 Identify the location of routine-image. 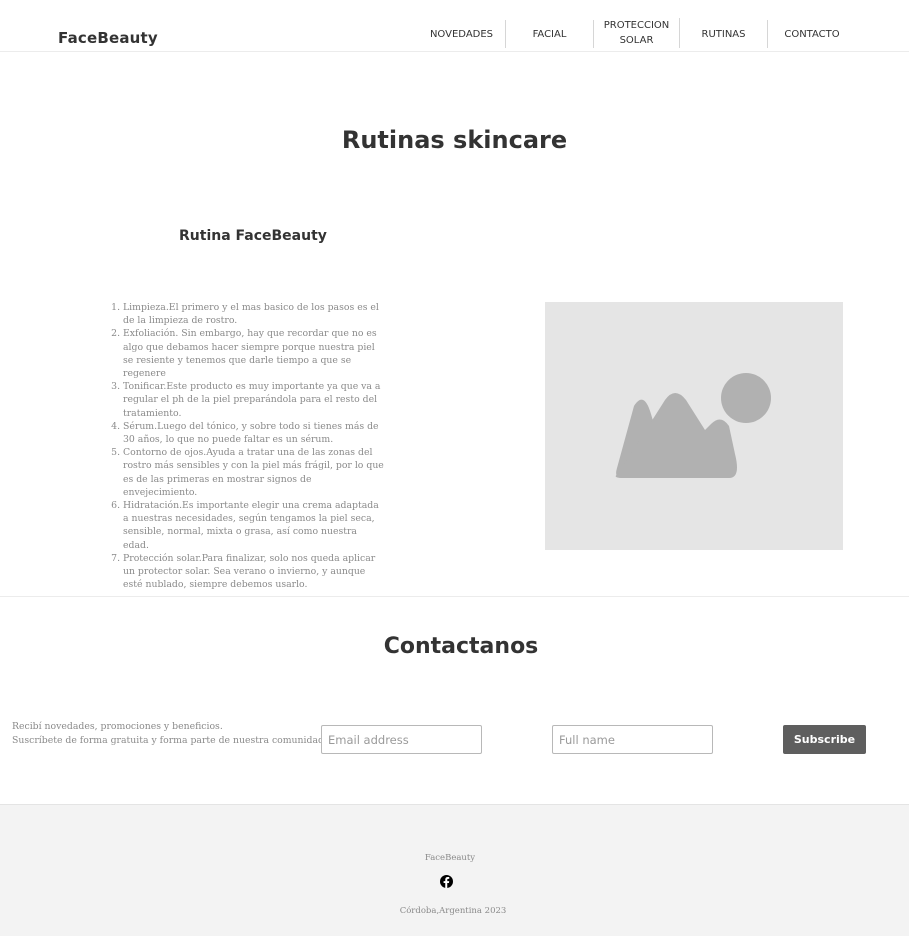
(694, 426).